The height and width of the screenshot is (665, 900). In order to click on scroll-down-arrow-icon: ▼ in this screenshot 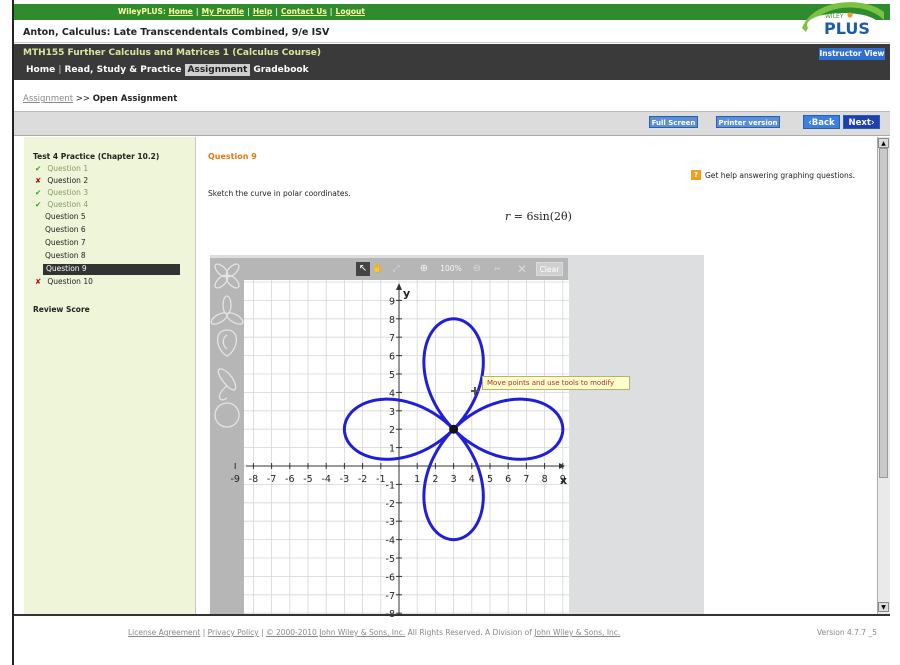, I will do `click(883, 607)`.